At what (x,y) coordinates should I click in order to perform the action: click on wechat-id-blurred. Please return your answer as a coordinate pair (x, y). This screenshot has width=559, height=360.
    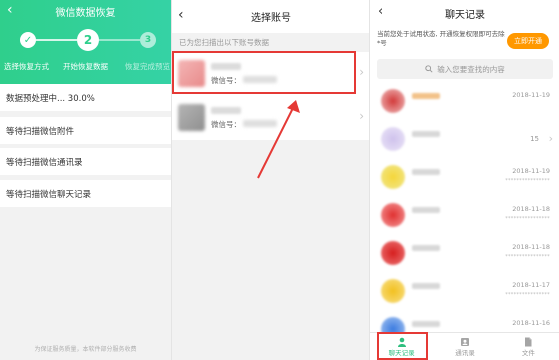
    Looking at the image, I should click on (260, 123).